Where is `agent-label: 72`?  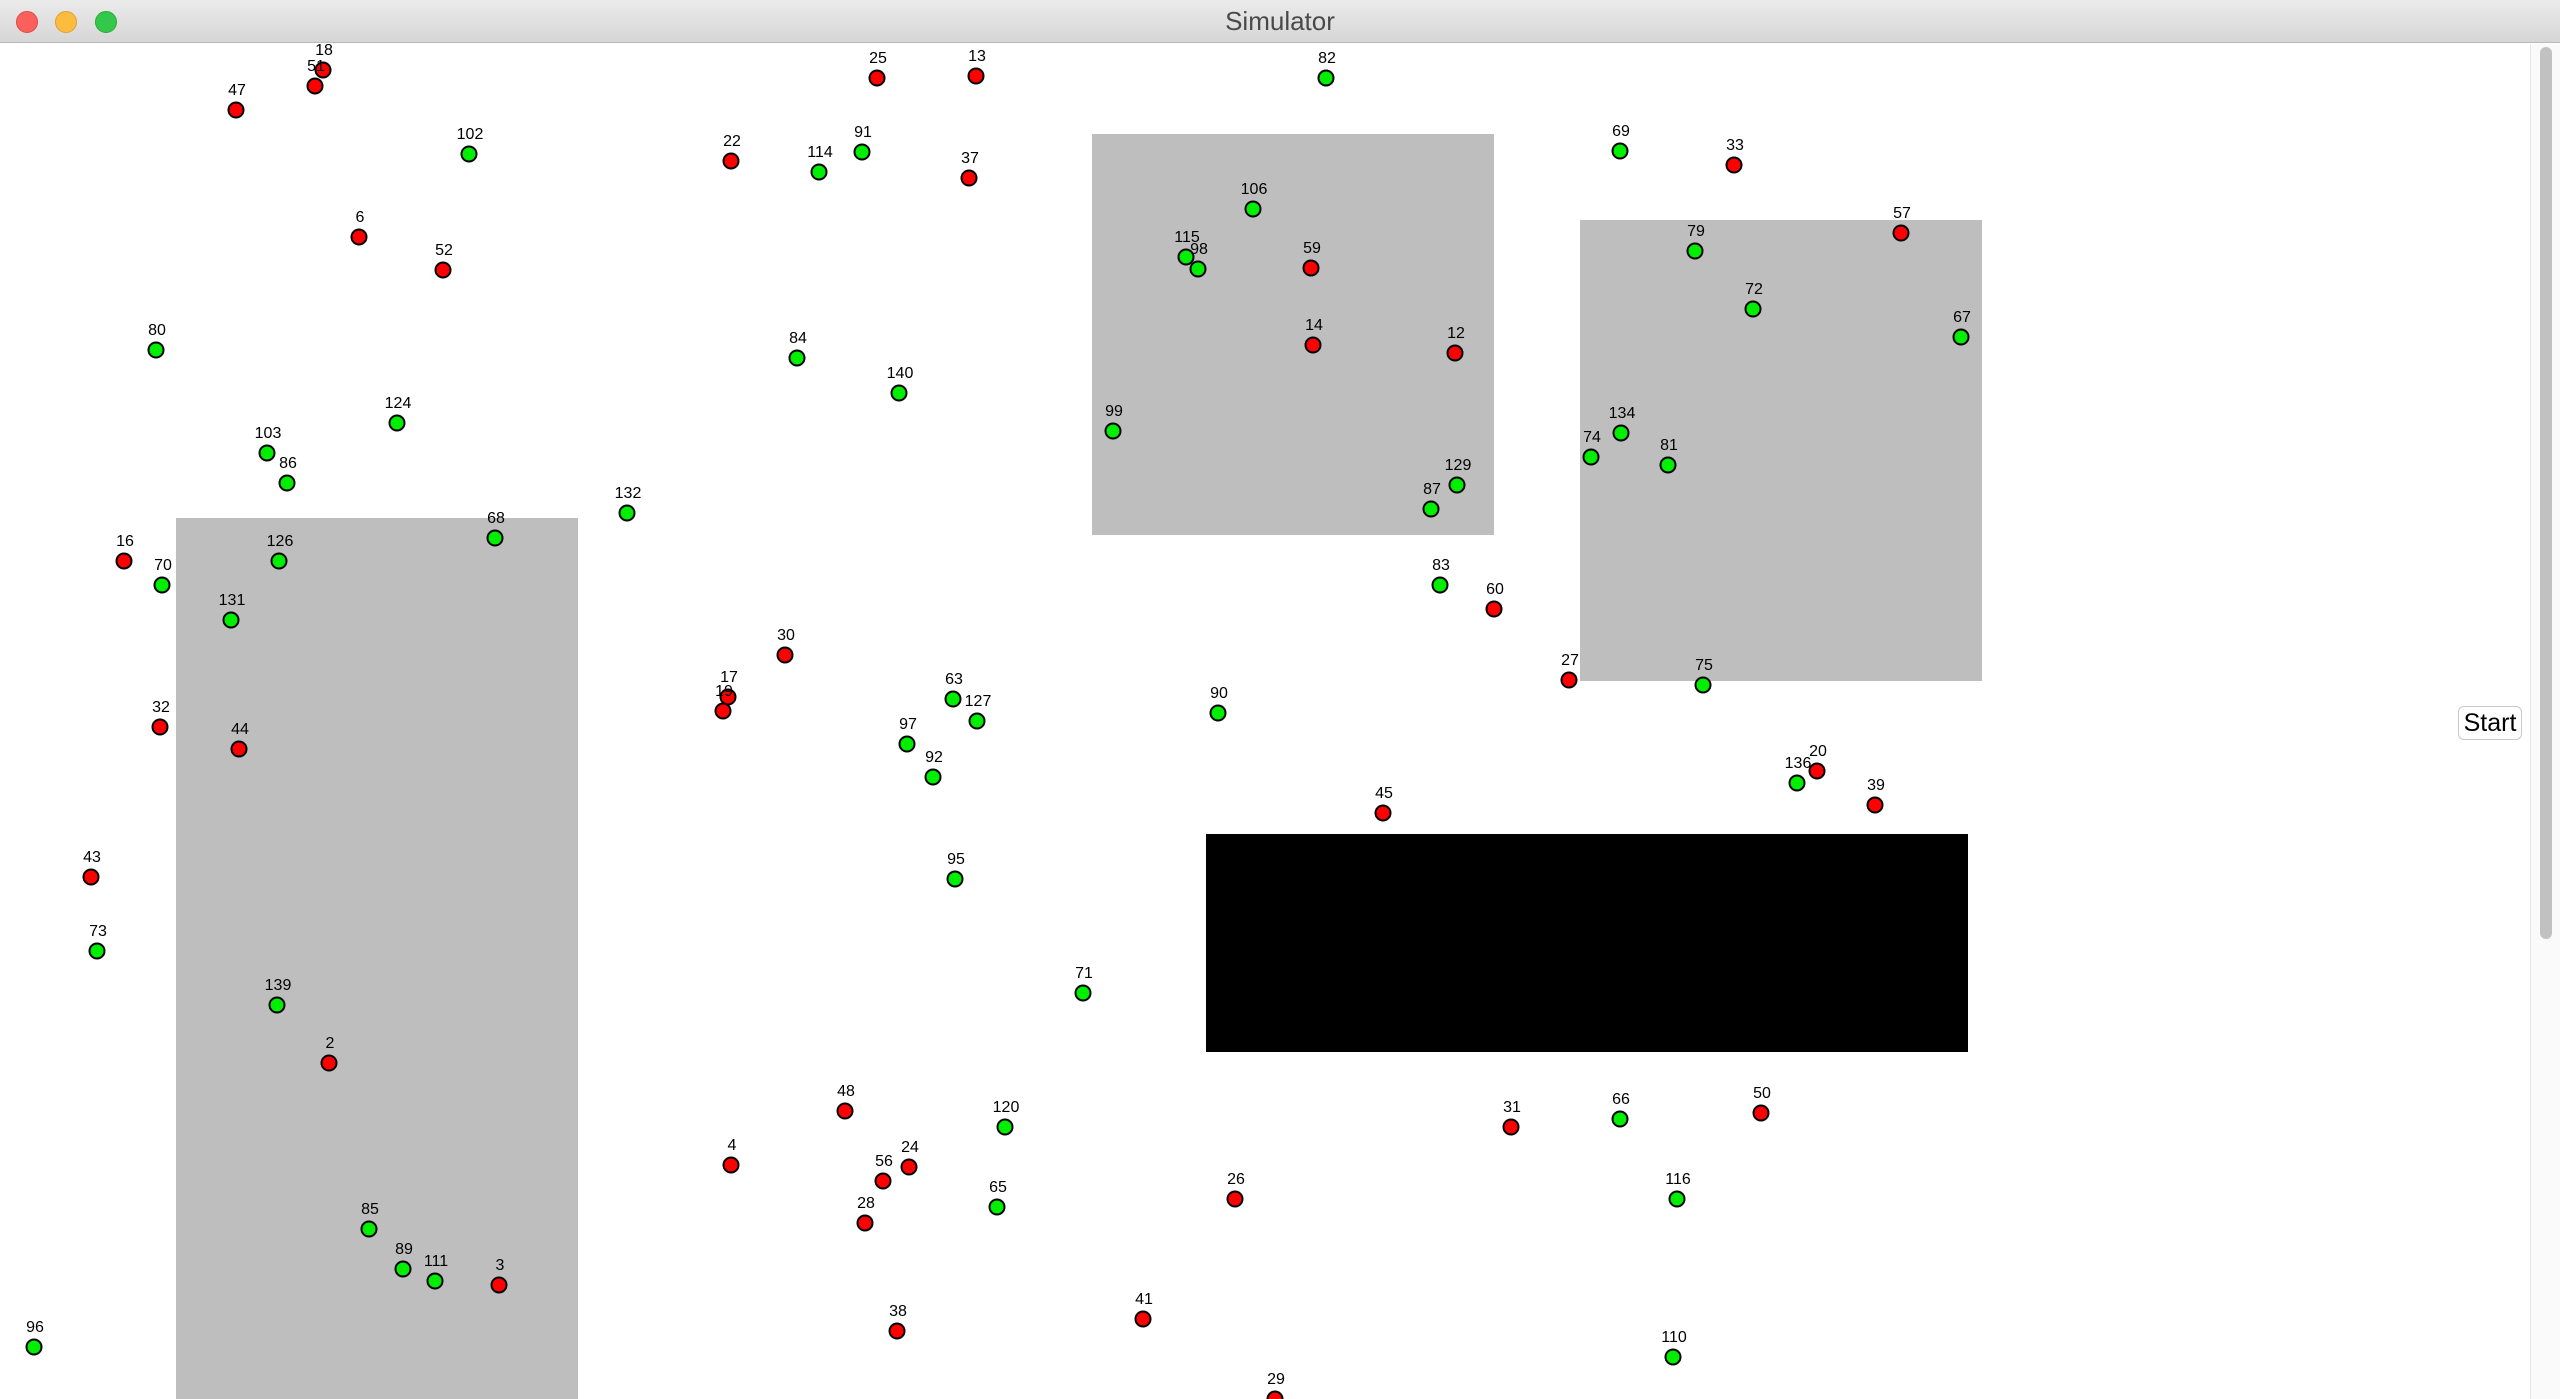 agent-label: 72 is located at coordinates (1754, 289).